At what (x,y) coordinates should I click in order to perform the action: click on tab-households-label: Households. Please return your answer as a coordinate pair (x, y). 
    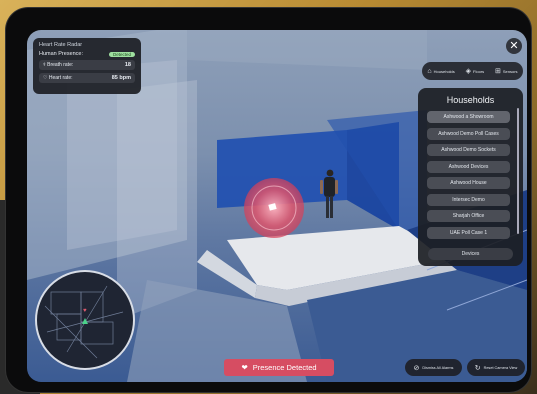
    Looking at the image, I should click on (444, 71).